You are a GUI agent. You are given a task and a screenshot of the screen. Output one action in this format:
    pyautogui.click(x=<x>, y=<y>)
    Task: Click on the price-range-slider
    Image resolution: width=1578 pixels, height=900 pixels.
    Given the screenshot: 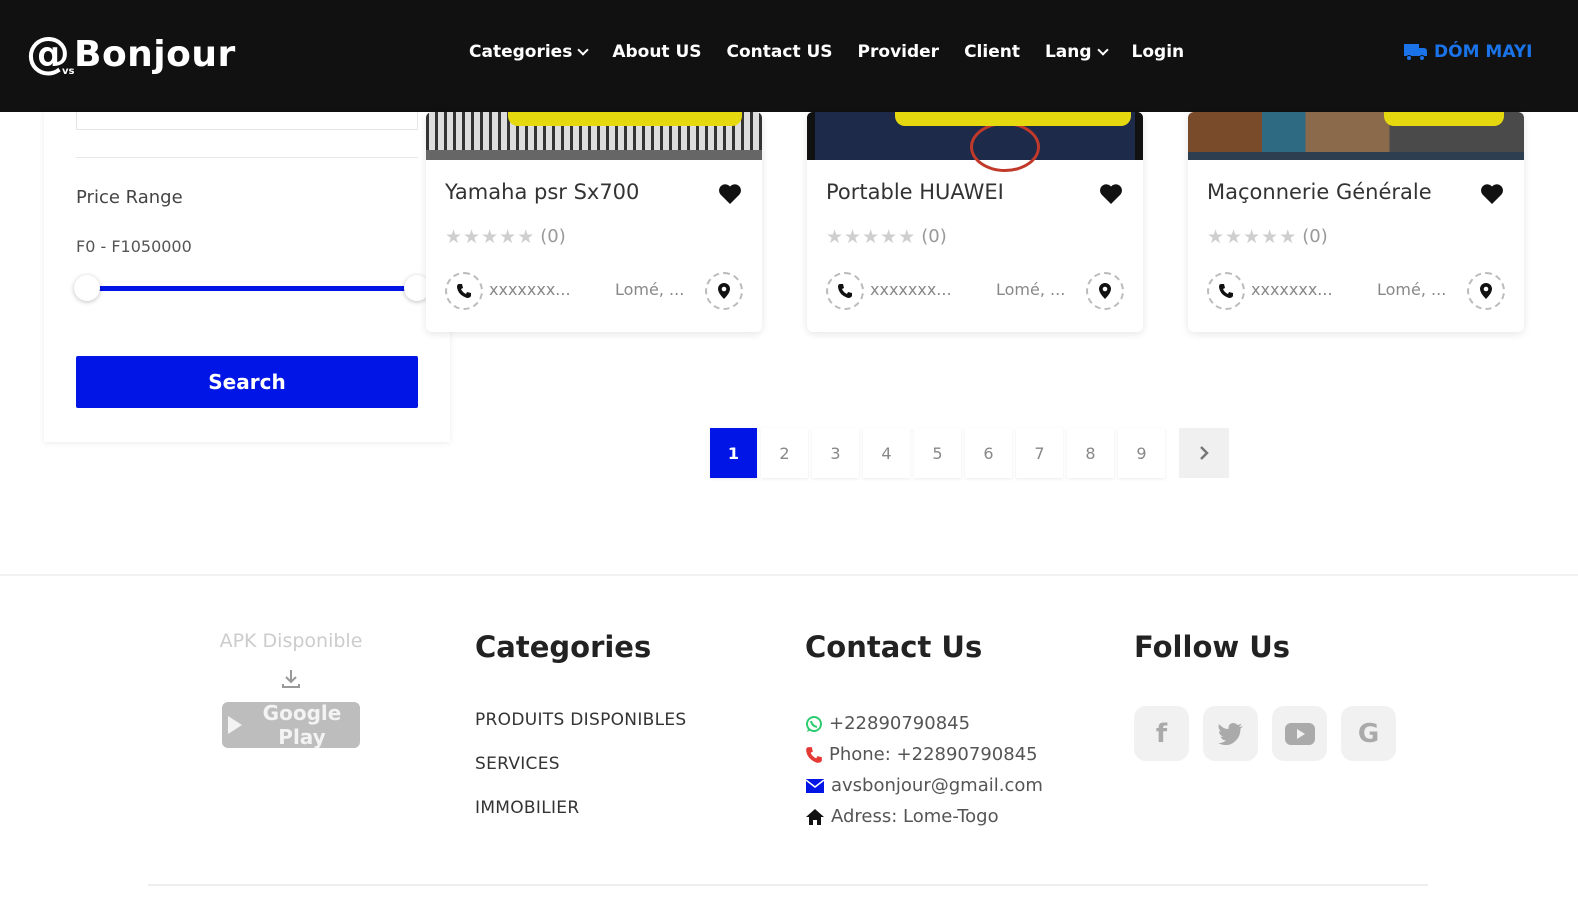 What is the action you would take?
    pyautogui.click(x=252, y=288)
    